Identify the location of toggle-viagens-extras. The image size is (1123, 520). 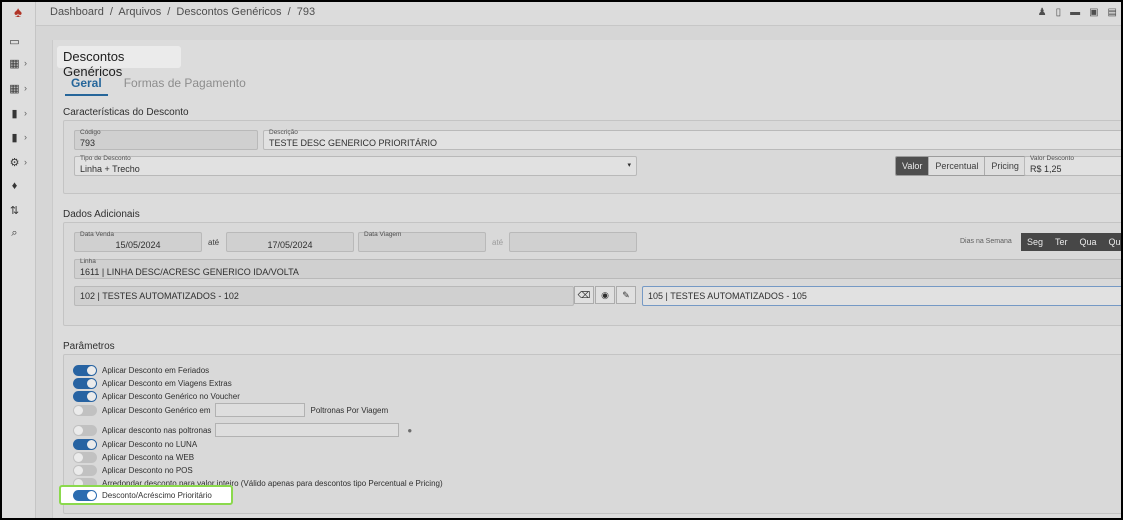
(85, 383).